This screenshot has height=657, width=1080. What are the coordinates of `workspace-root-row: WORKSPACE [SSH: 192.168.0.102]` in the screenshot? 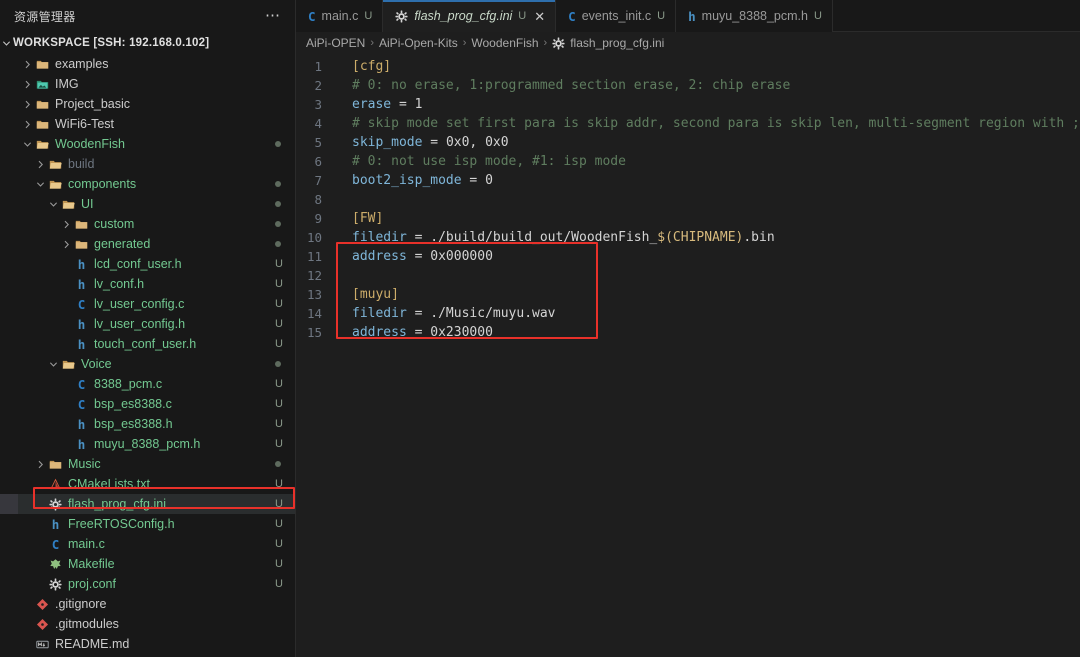 It's located at (147, 43).